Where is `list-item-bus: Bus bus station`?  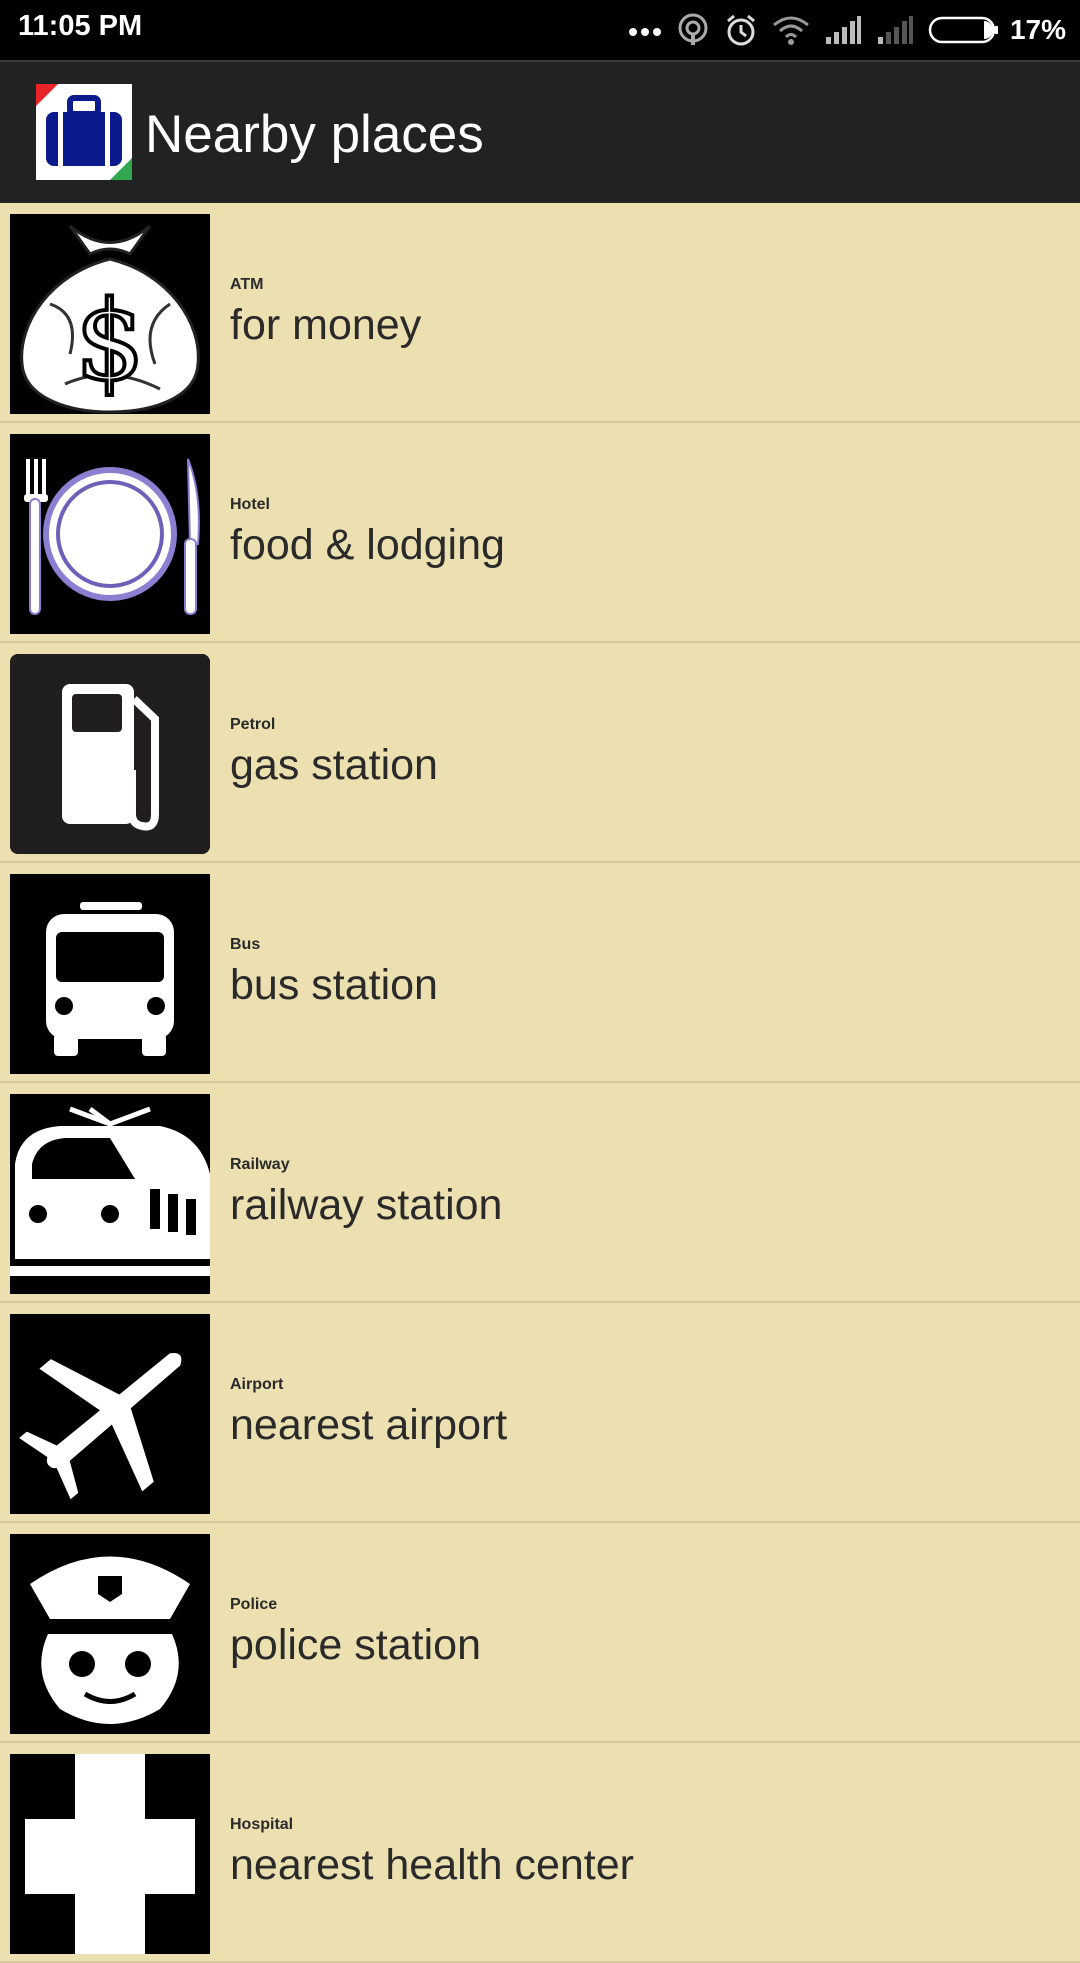 list-item-bus: Bus bus station is located at coordinates (540, 973).